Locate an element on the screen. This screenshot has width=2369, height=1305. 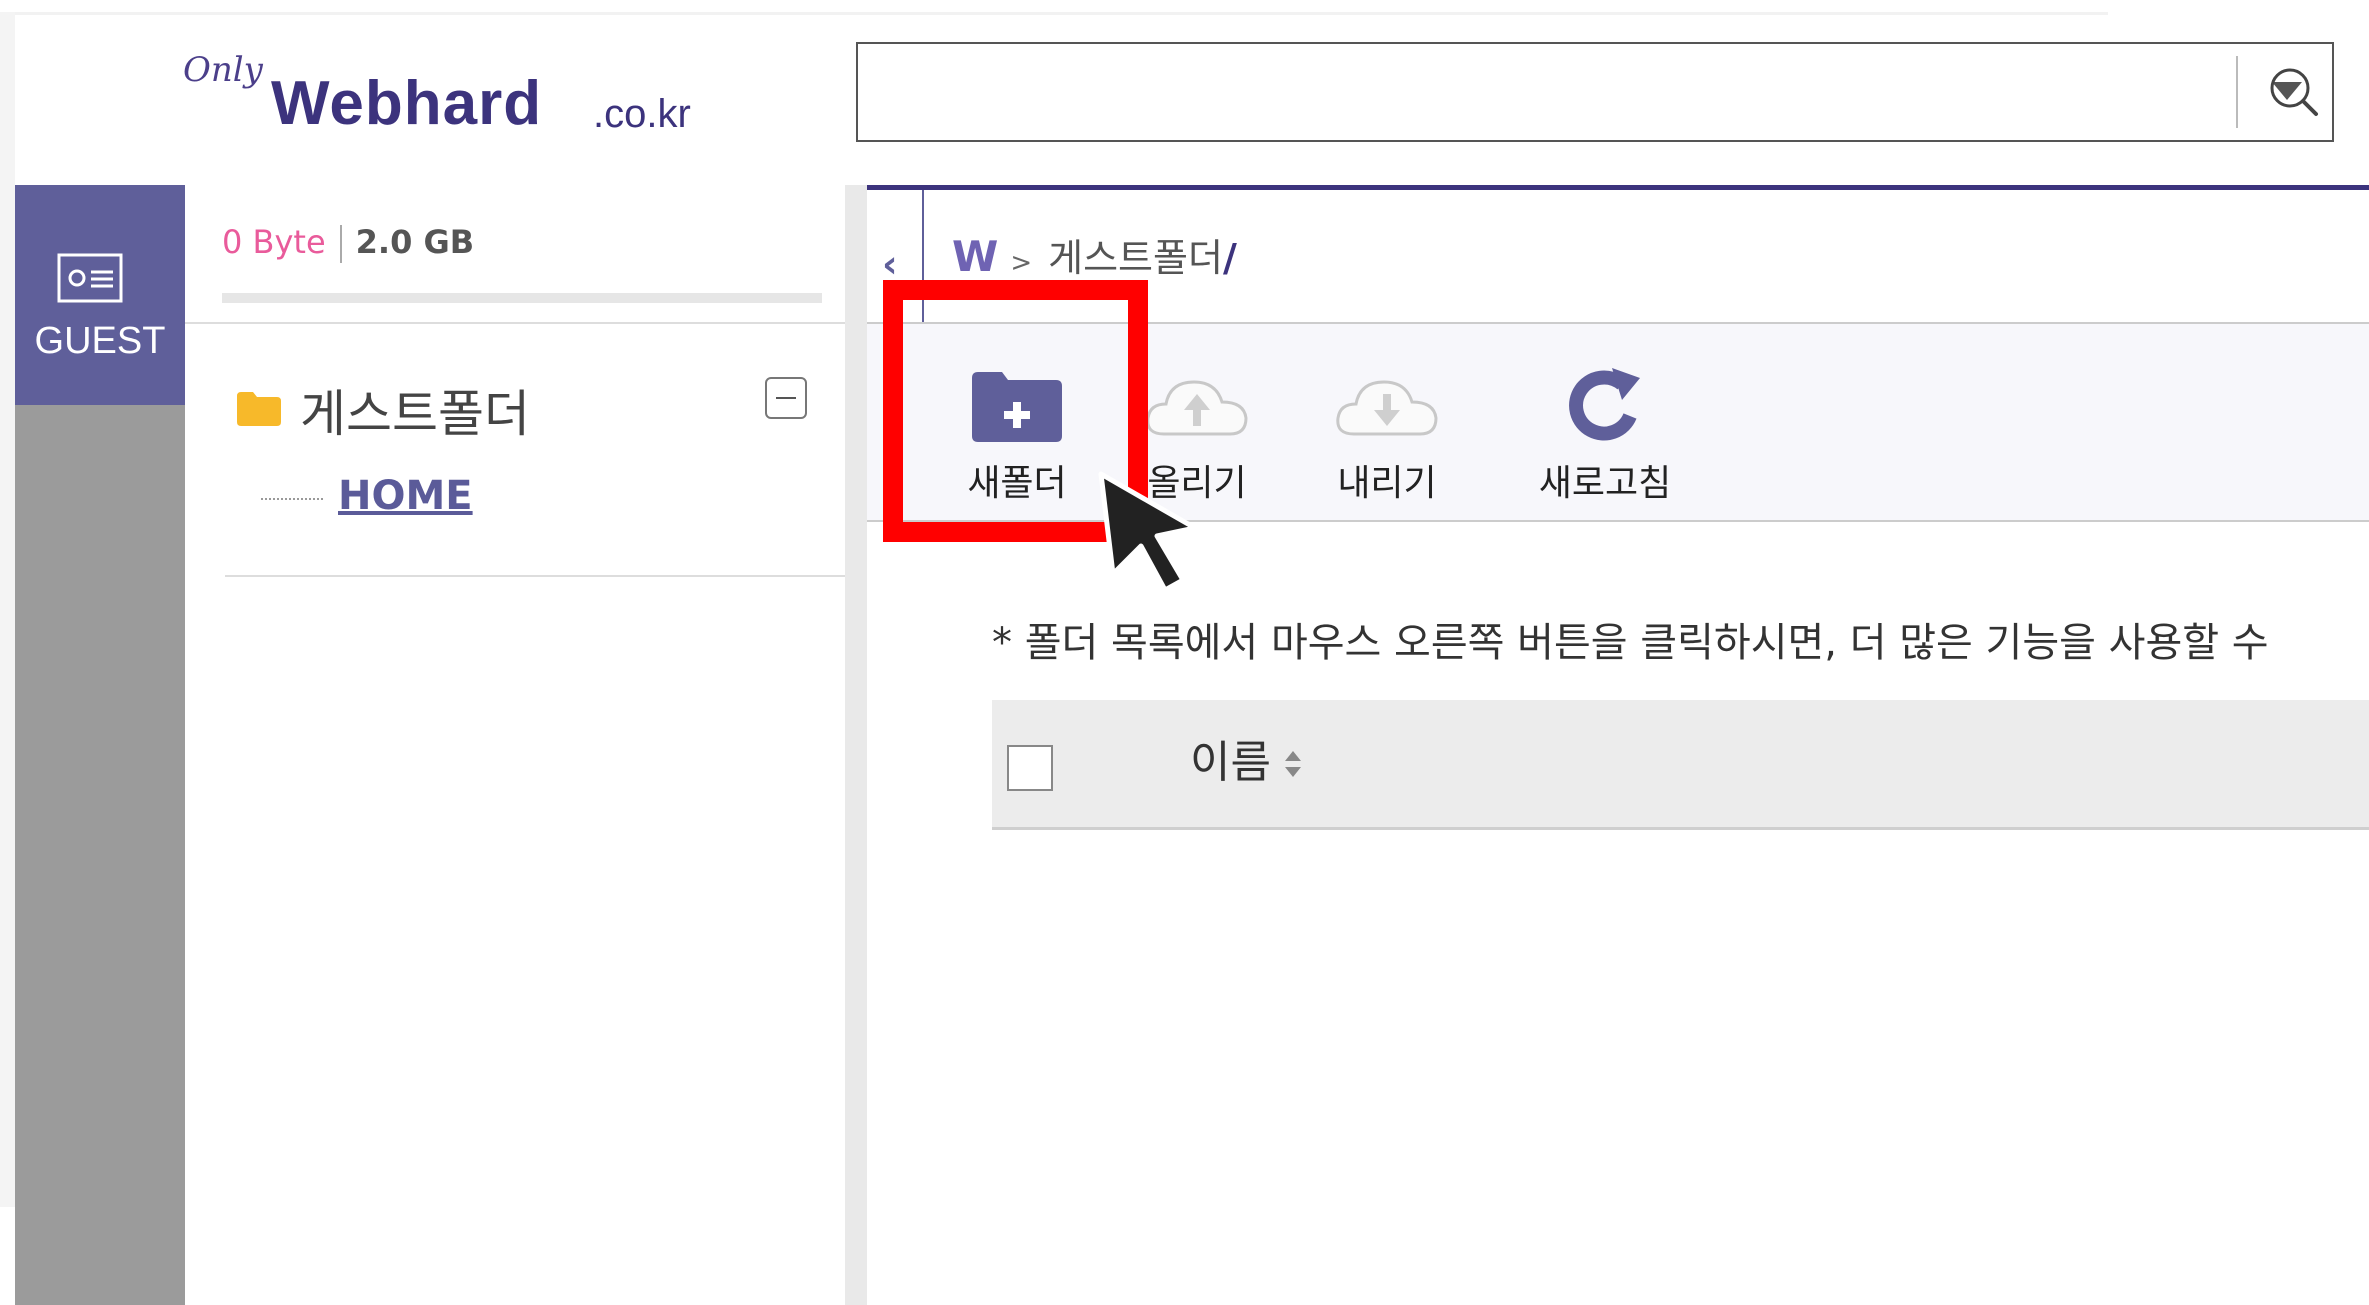
content-top-border is located at coordinates (1618, 187).